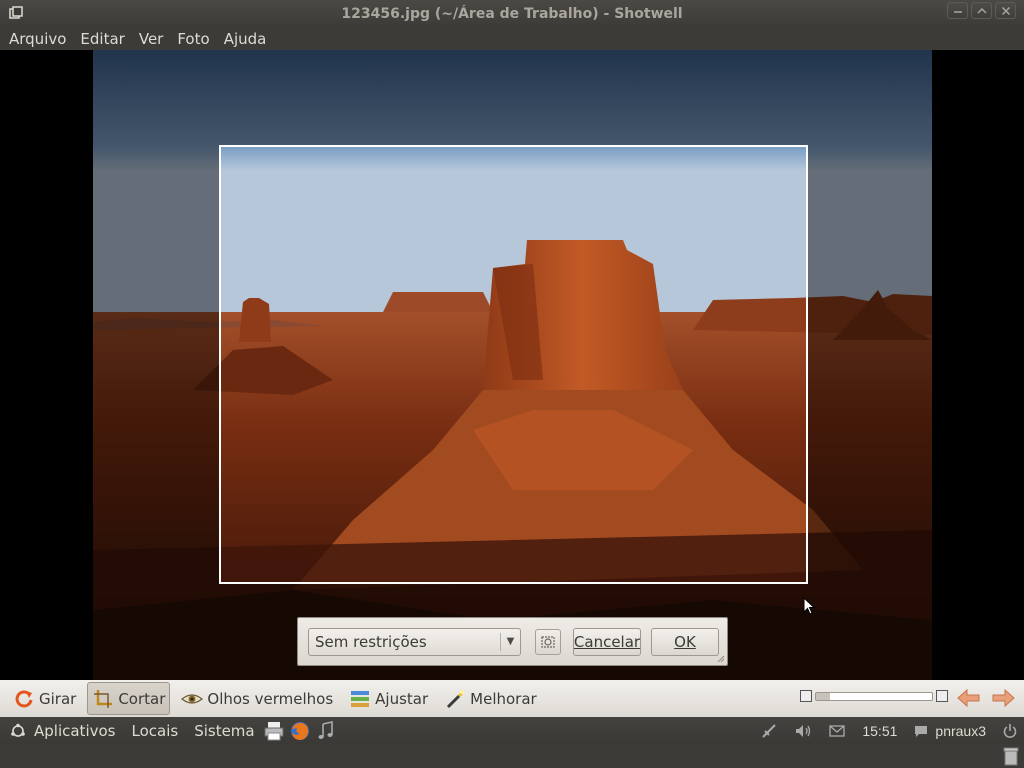  What do you see at coordinates (192, 699) in the screenshot?
I see `red-eye-icon` at bounding box center [192, 699].